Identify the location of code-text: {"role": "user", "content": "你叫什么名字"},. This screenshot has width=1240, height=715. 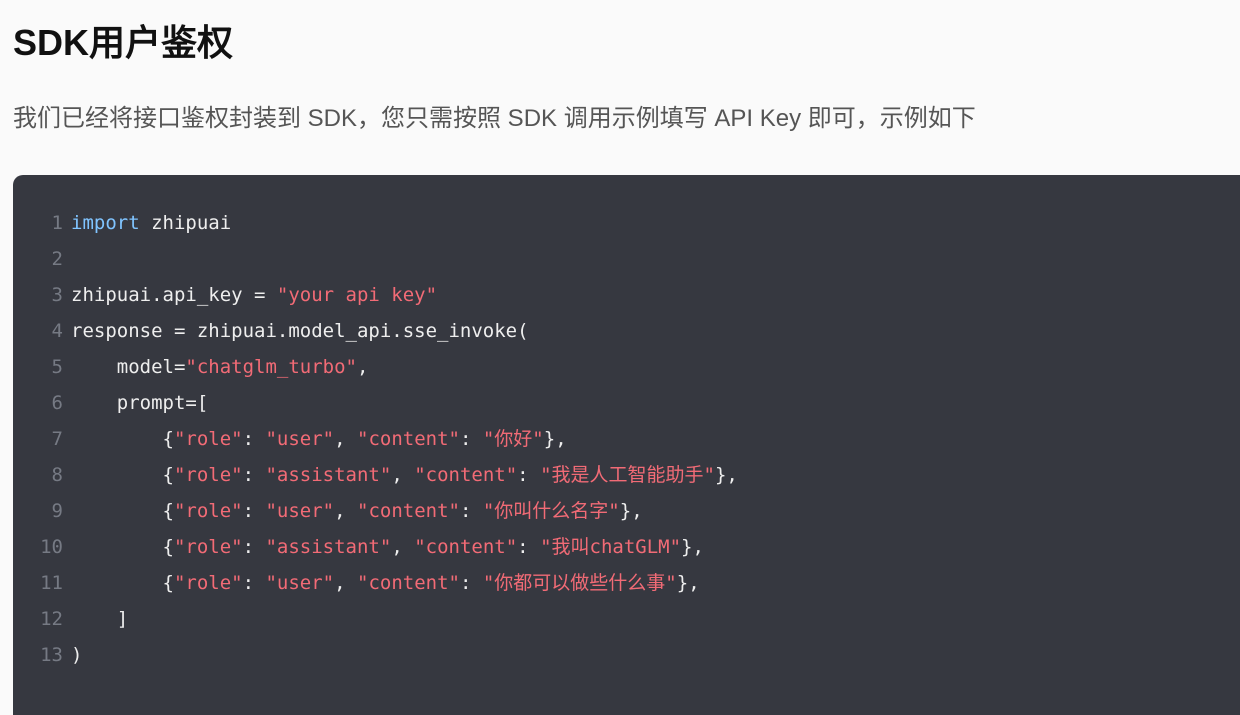
(357, 511).